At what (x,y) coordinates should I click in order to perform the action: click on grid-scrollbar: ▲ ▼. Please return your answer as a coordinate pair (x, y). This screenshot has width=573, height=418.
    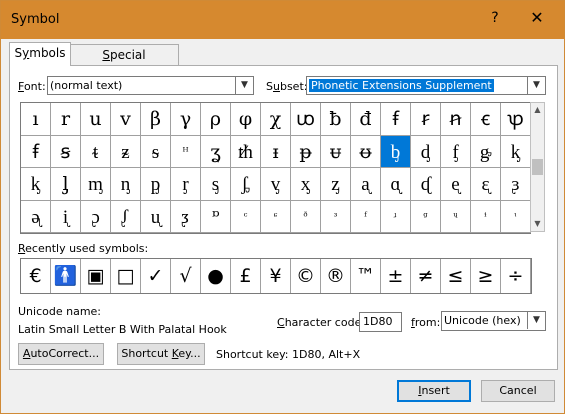
    Looking at the image, I should click on (537, 167).